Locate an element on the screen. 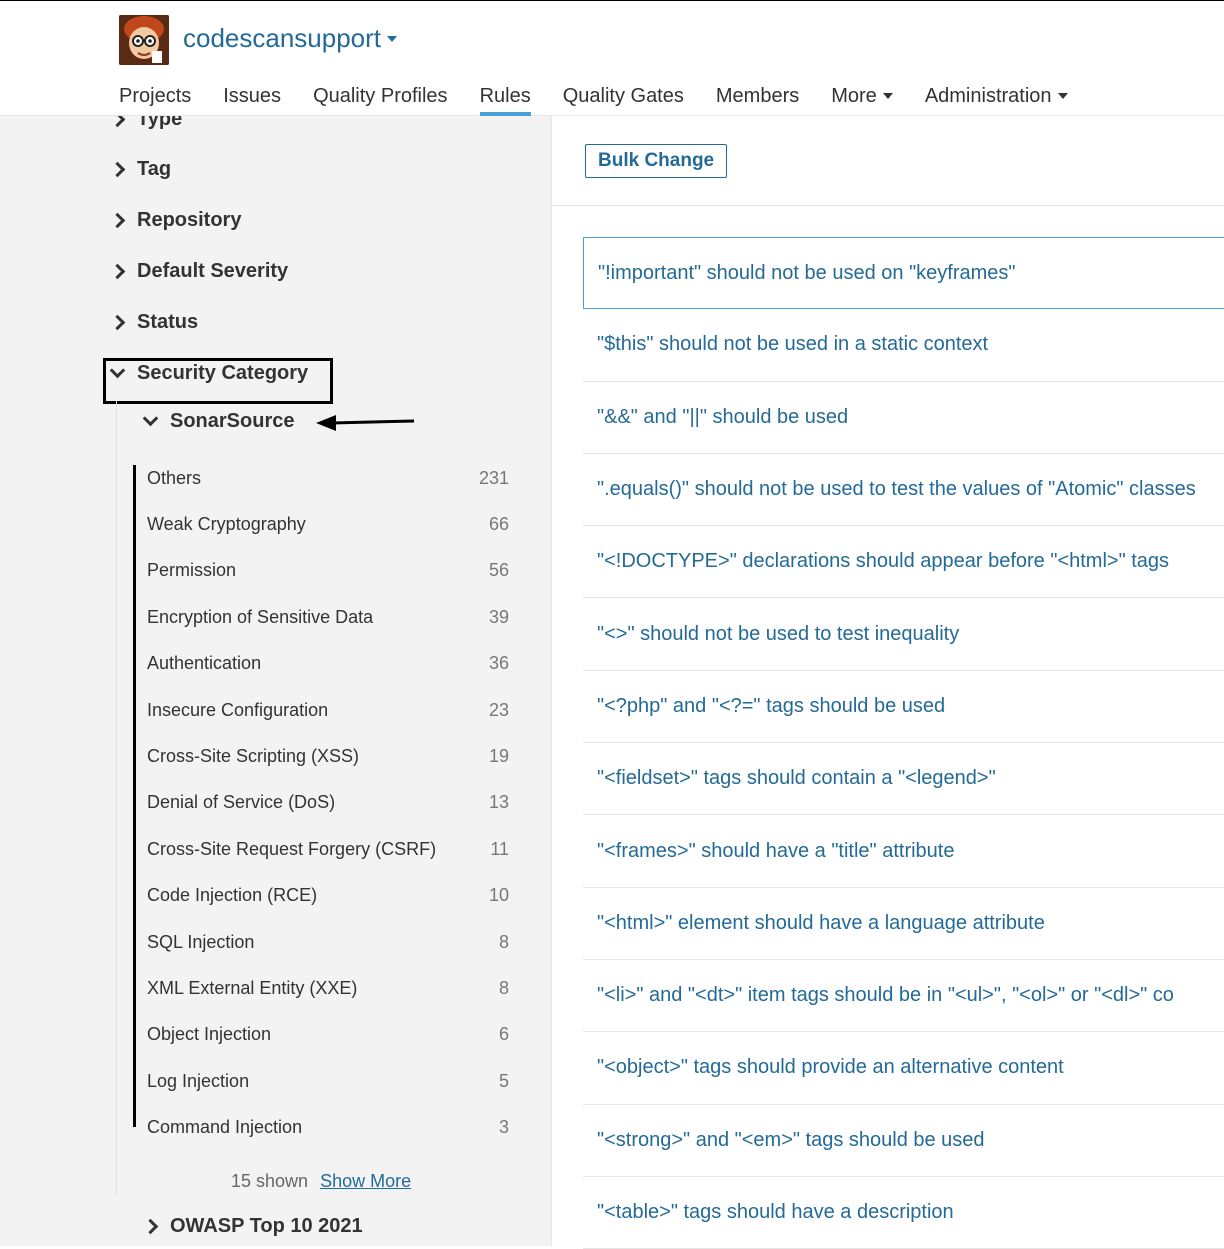 The width and height of the screenshot is (1224, 1249). nav-quality-profiles: Quality Profiles is located at coordinates (380, 96).